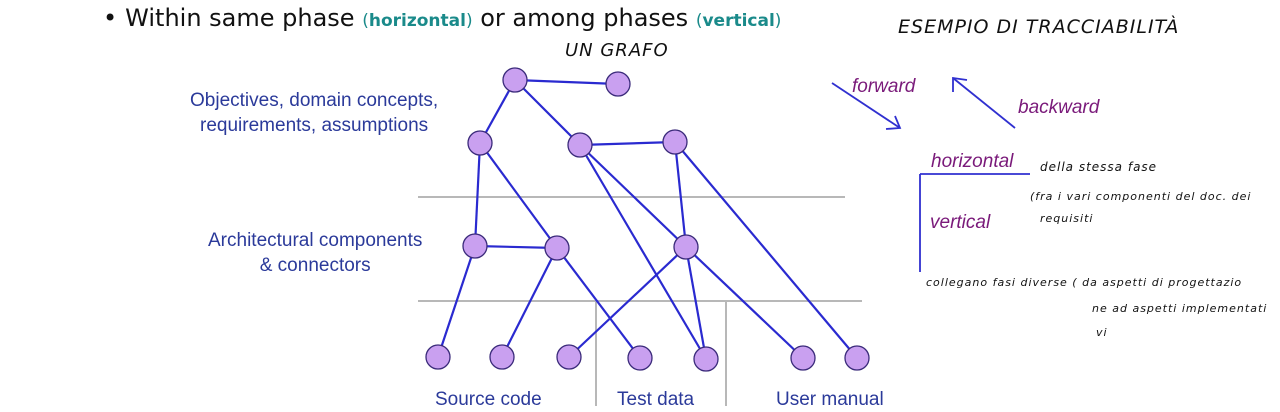 The width and height of the screenshot is (1280, 412). Describe the element at coordinates (675, 142) in the screenshot. I see `node-o5` at that location.